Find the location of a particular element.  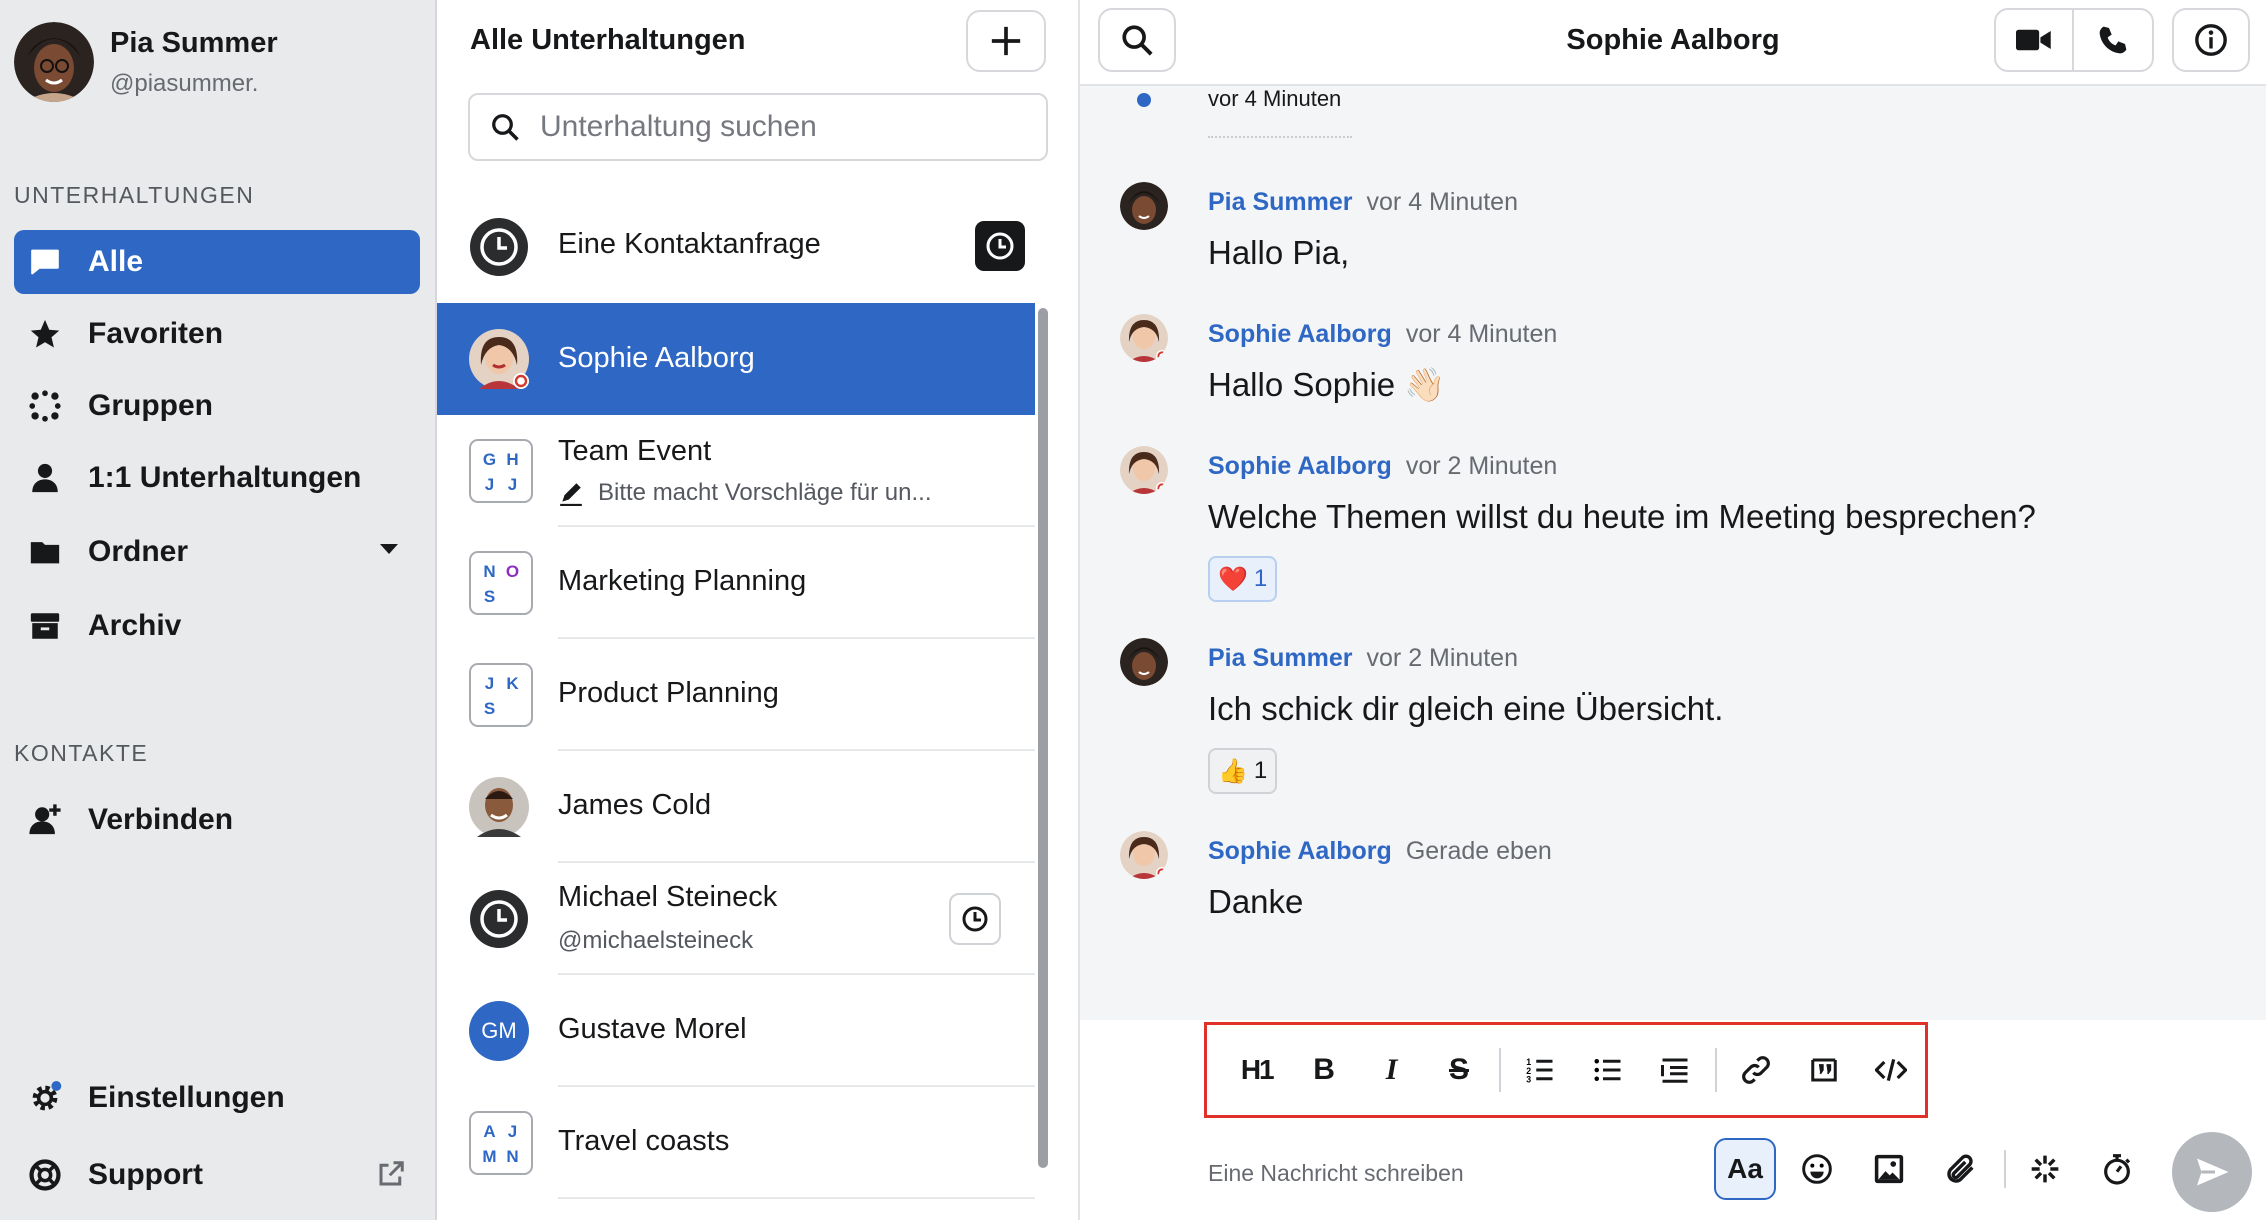

strikethrough-button: S is located at coordinates (1458, 1070).